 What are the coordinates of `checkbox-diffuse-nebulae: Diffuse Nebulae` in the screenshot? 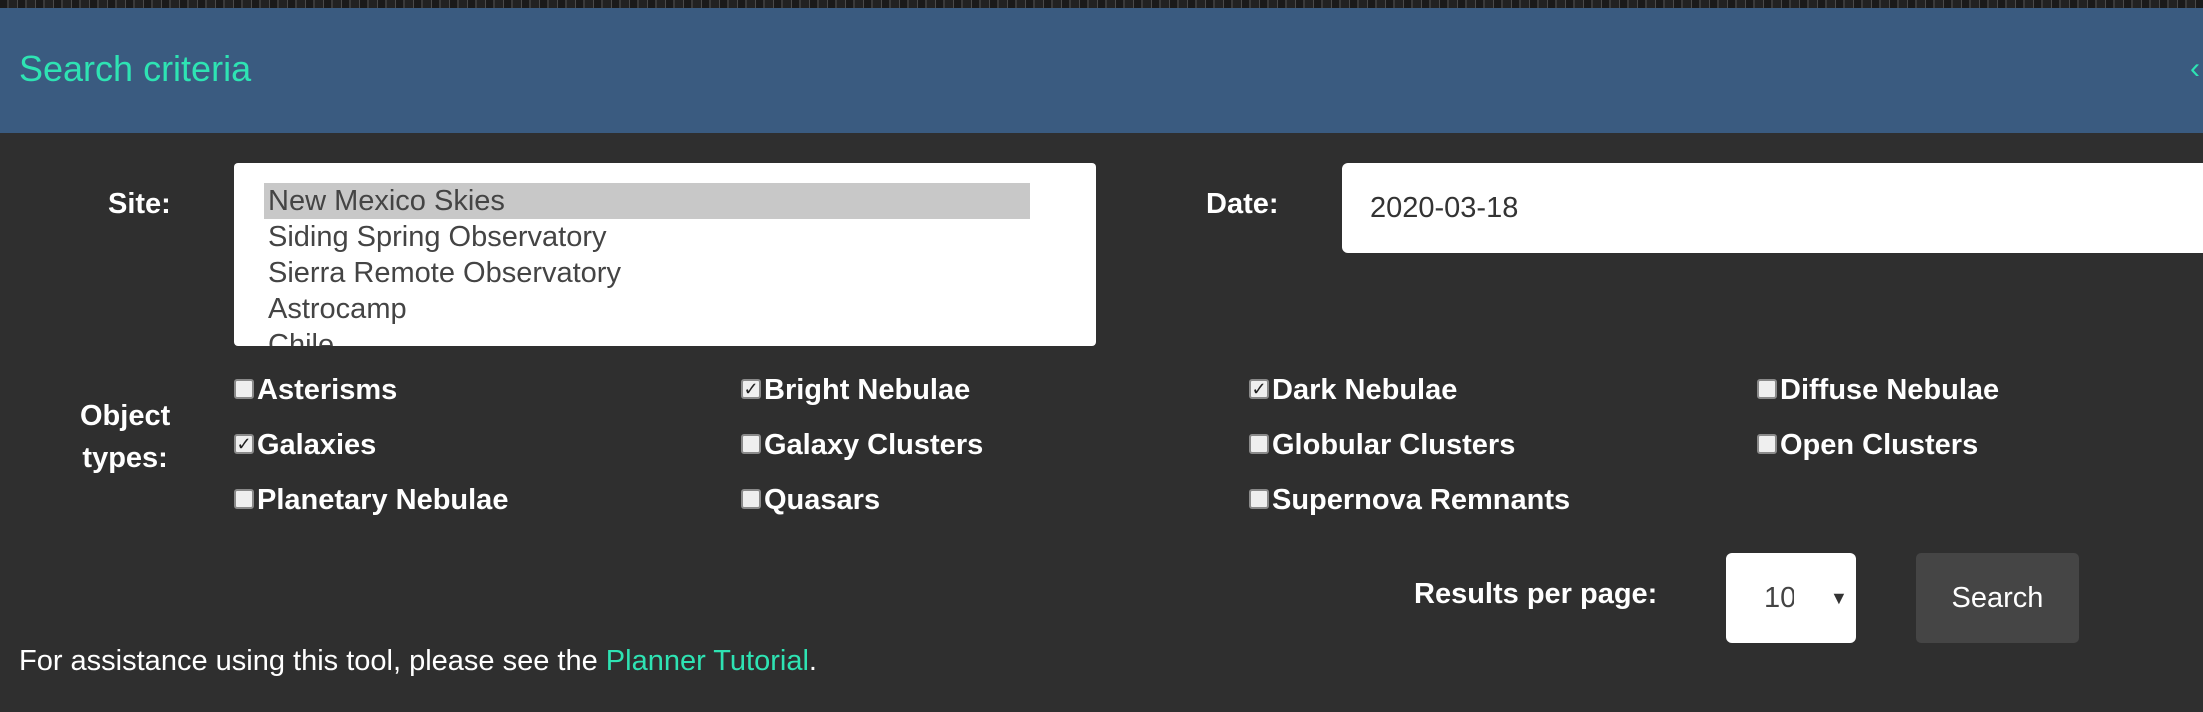 It's located at (1878, 391).